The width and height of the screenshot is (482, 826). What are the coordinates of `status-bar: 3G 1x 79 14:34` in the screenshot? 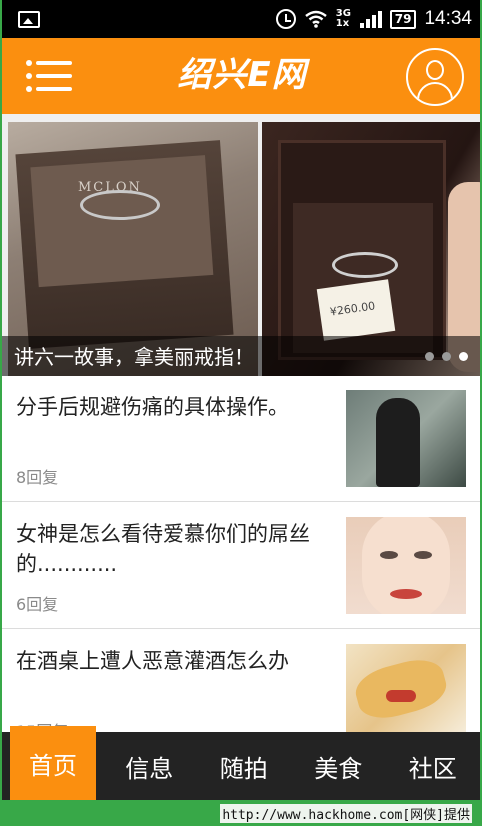 It's located at (241, 19).